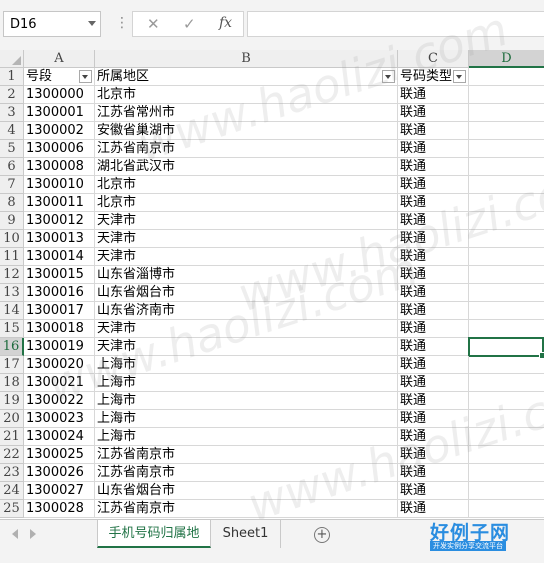 The image size is (544, 563). I want to click on row-header: 2, so click(12, 95).